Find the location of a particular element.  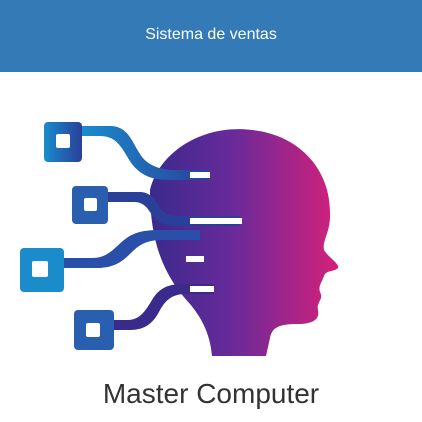

header-title: Sistema de ventas is located at coordinates (211, 35).